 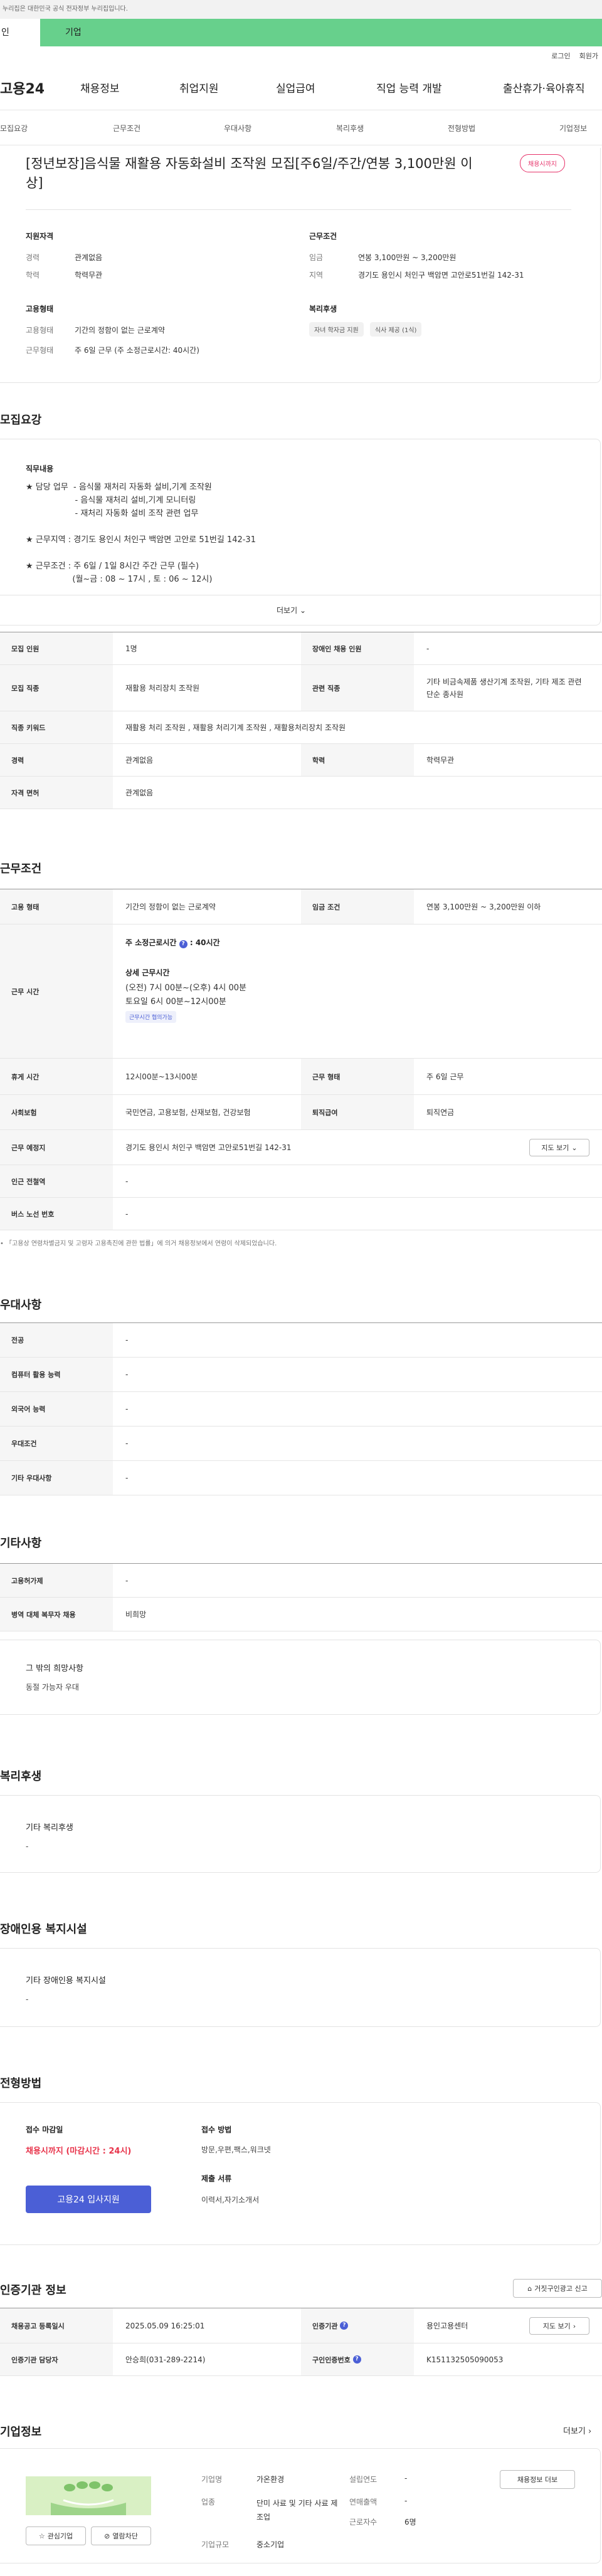 I want to click on other-wish-box: 그 밖의 희망사항 동절 가능자 우대, so click(x=300, y=1677).